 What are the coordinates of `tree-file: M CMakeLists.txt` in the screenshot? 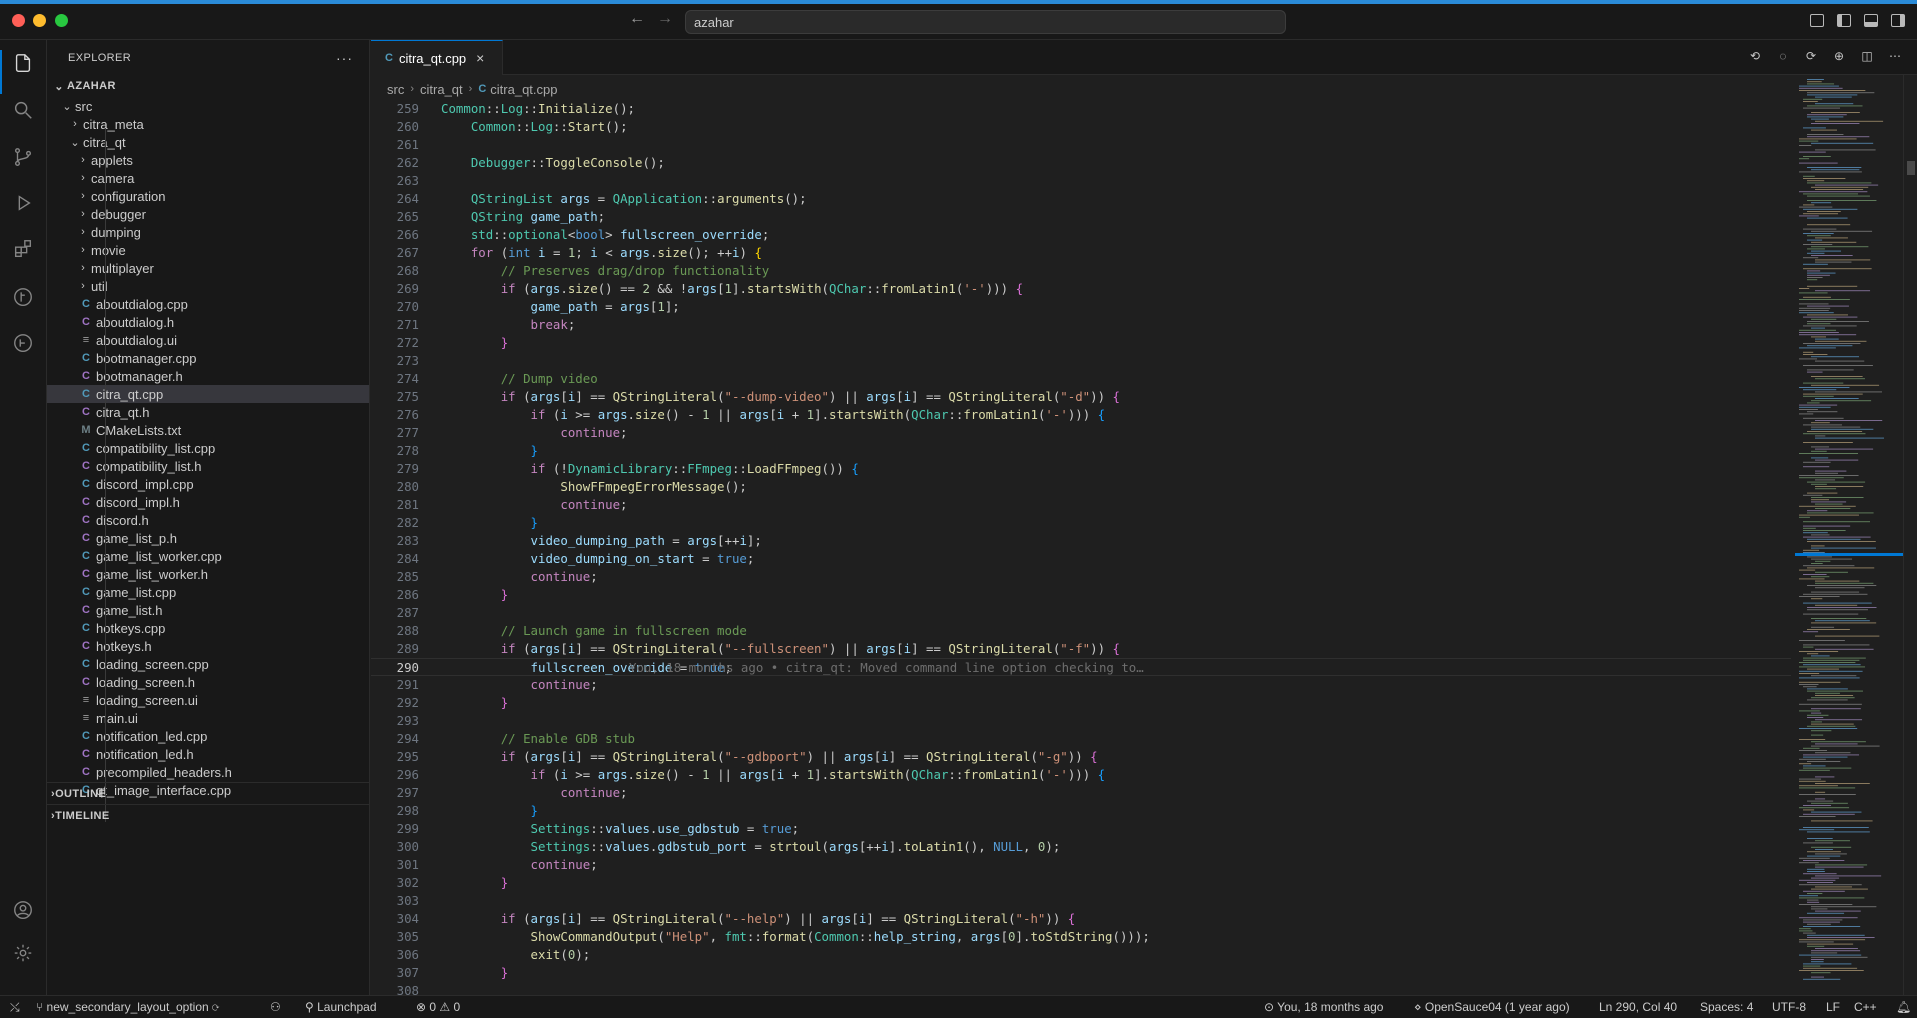 It's located at (208, 430).